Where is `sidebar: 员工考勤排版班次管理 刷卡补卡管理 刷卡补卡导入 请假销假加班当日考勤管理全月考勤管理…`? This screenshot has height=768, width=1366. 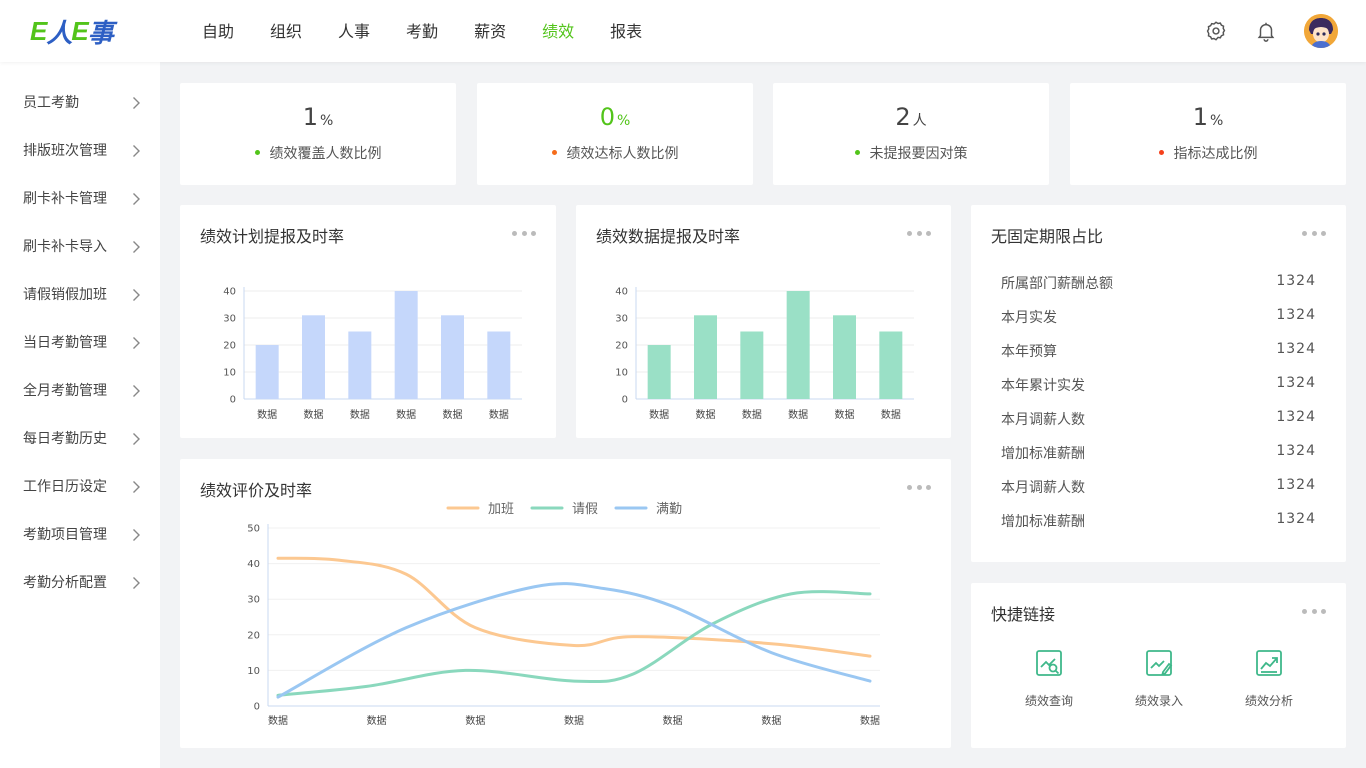
sidebar: 员工考勤排版班次管理 刷卡补卡管理 刷卡补卡导入 请假销假加班当日考勤管理全月考勤管理… is located at coordinates (80, 415).